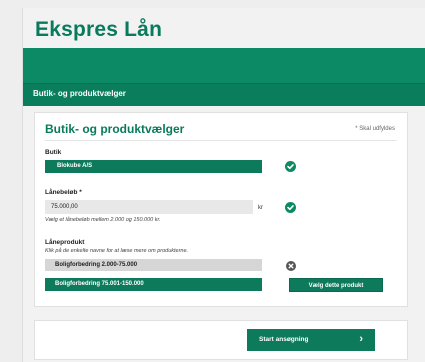  Describe the element at coordinates (260, 208) in the screenshot. I see `amount-unit: kr` at that location.